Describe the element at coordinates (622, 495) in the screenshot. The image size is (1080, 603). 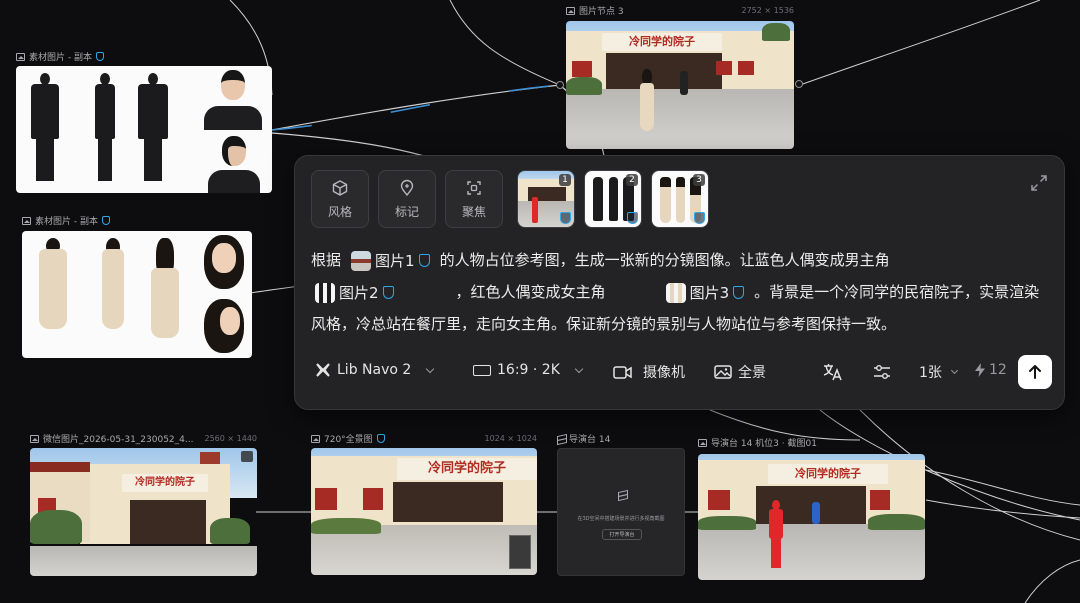
I see `layers-icon` at that location.